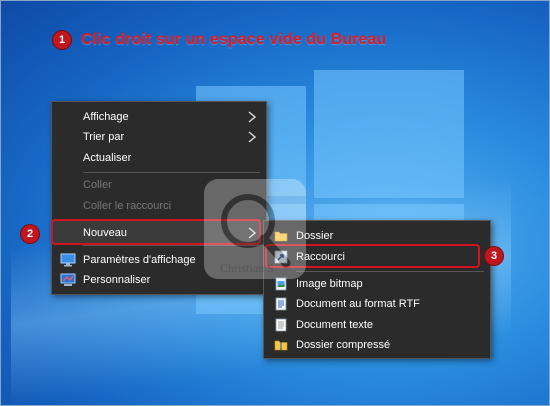  I want to click on menu-item-label: Trier par, so click(104, 137).